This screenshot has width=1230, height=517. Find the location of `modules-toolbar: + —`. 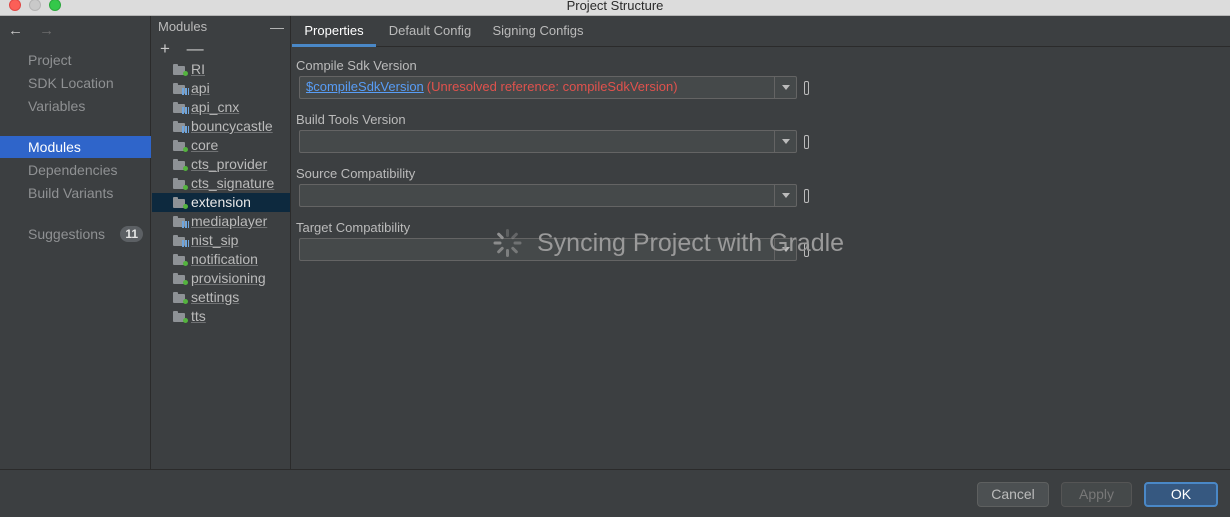

modules-toolbar: + — is located at coordinates (221, 49).